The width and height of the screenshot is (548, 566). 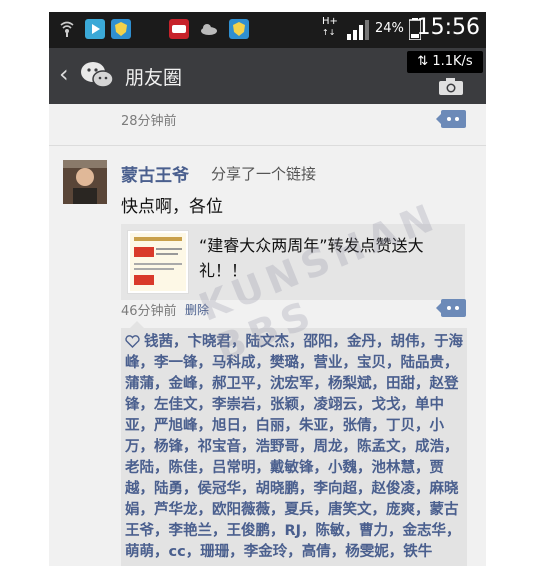 I want to click on post-divider, so click(x=267, y=145).